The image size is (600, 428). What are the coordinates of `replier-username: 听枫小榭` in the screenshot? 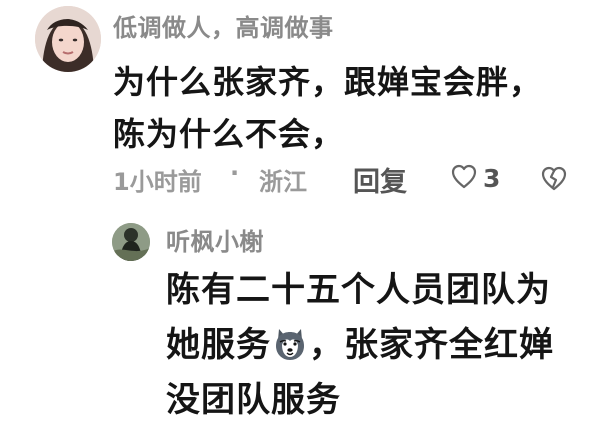 It's located at (215, 239).